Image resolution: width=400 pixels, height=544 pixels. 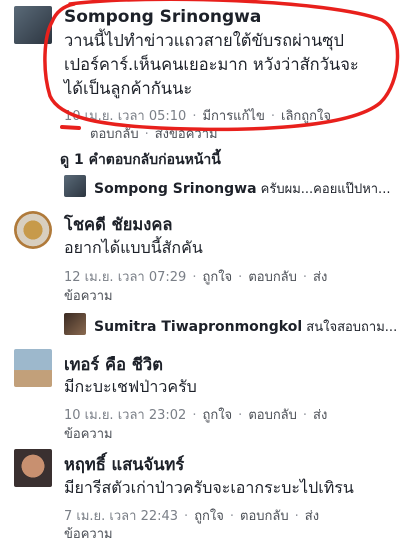 What do you see at coordinates (209, 487) in the screenshot?
I see `comment-text: มียารีสตัวเก่าป่าวครับจะเอากระบะไปเทิรน` at bounding box center [209, 487].